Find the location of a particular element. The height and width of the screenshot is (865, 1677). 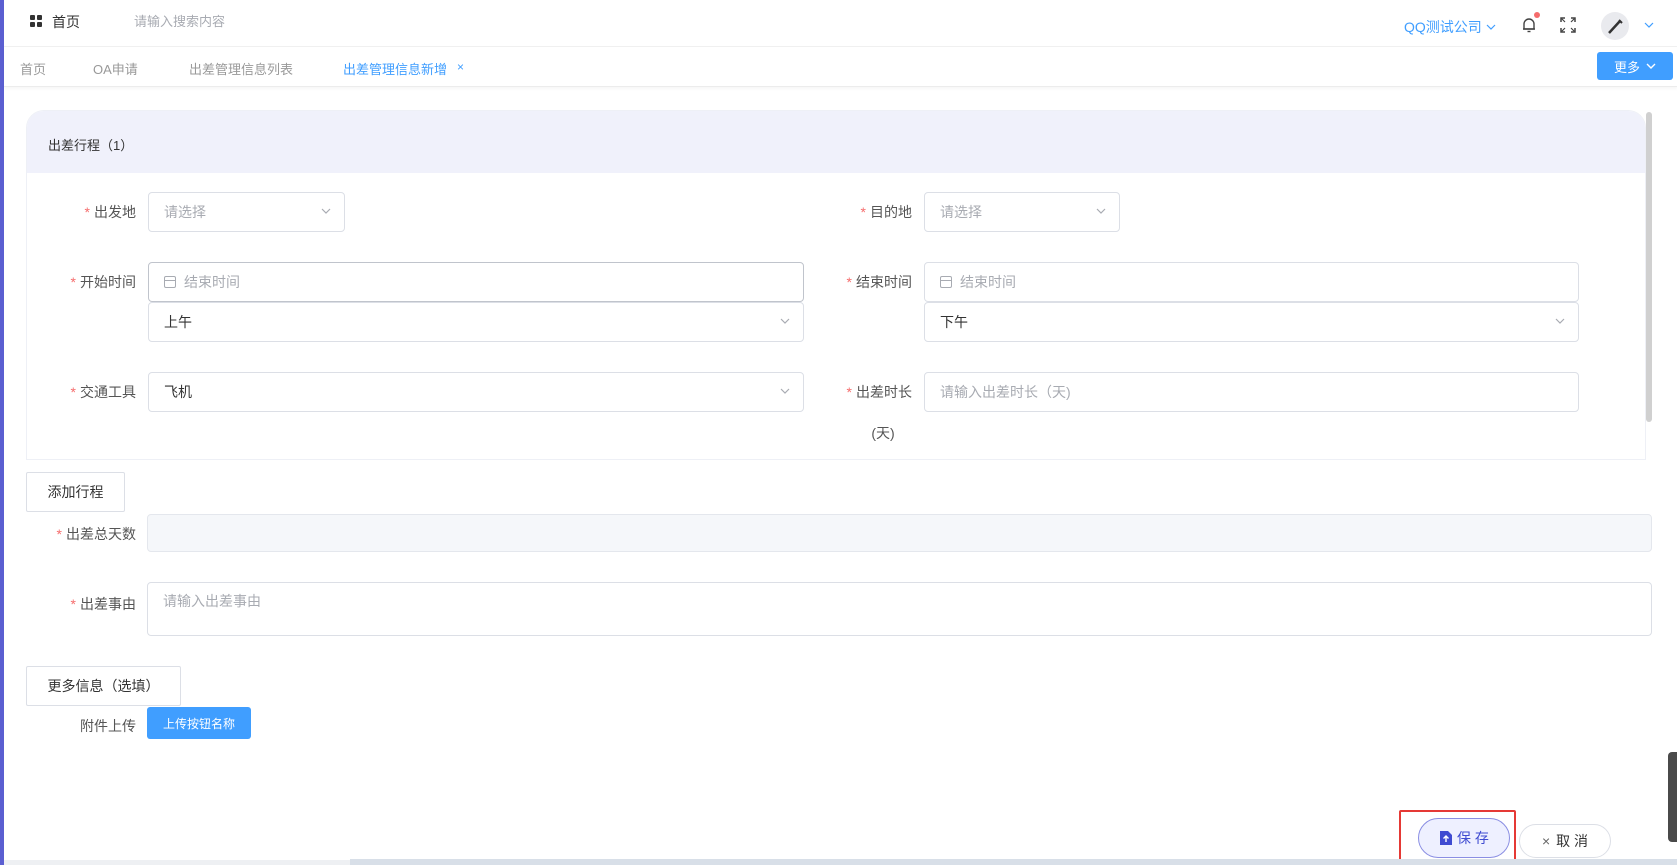

tab-bar: 首页 OA申请 出差管理信息列表 出差管理信息新增 × is located at coordinates (840, 67).